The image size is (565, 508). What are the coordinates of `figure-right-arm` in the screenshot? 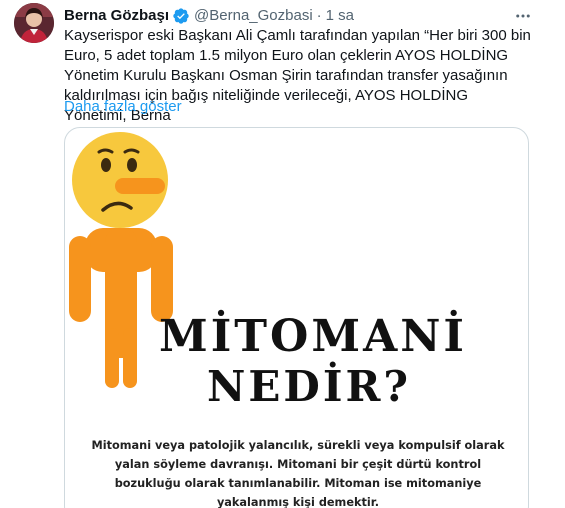 It's located at (162, 279).